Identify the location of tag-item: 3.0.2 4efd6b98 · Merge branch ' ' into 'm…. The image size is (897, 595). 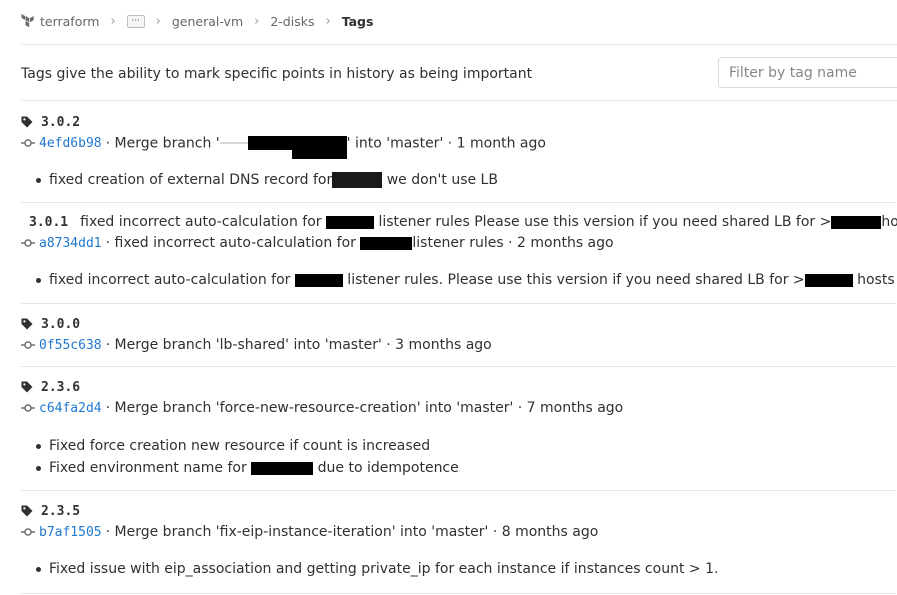
(459, 151).